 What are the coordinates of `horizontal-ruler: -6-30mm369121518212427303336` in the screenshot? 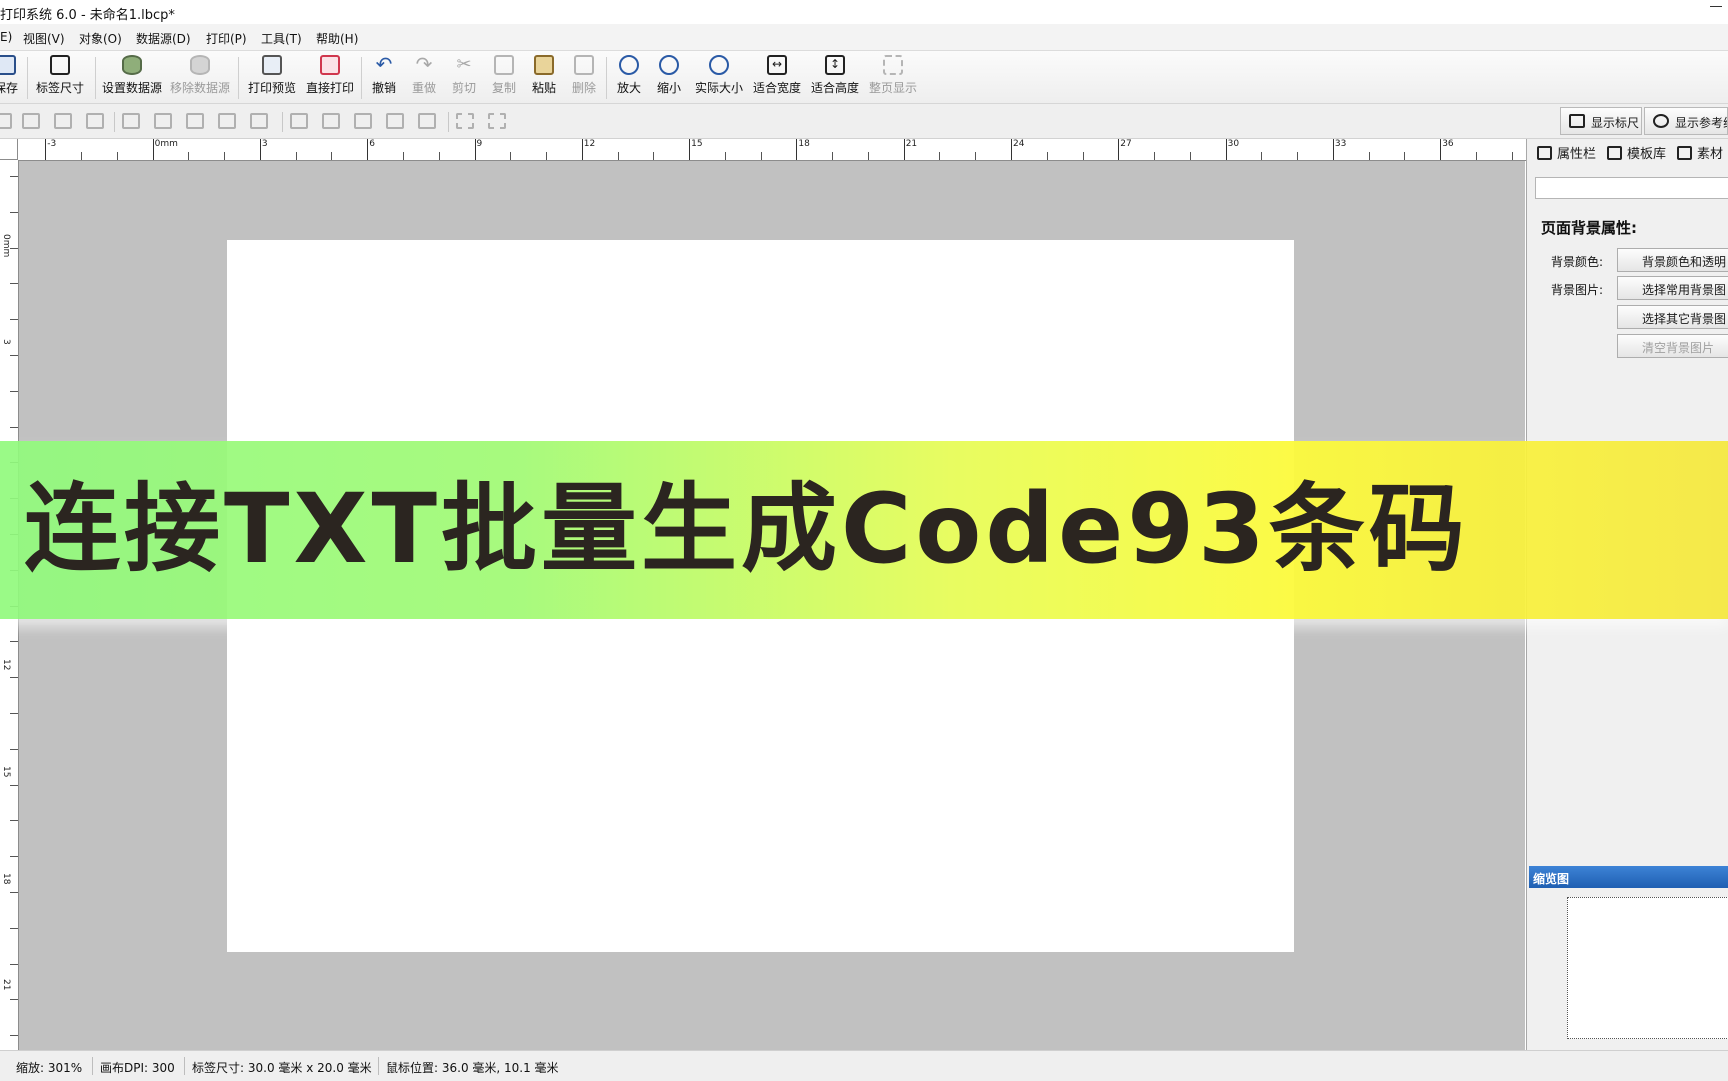 It's located at (772, 150).